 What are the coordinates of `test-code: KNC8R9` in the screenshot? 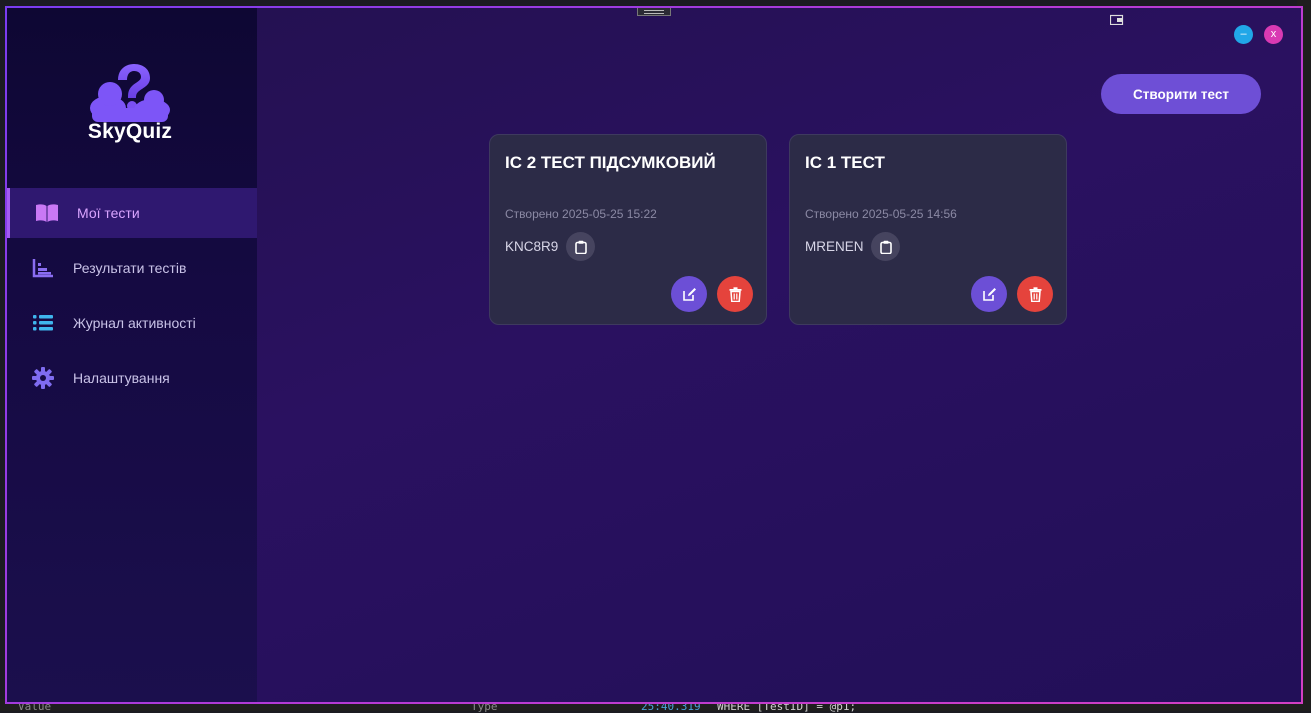 It's located at (532, 246).